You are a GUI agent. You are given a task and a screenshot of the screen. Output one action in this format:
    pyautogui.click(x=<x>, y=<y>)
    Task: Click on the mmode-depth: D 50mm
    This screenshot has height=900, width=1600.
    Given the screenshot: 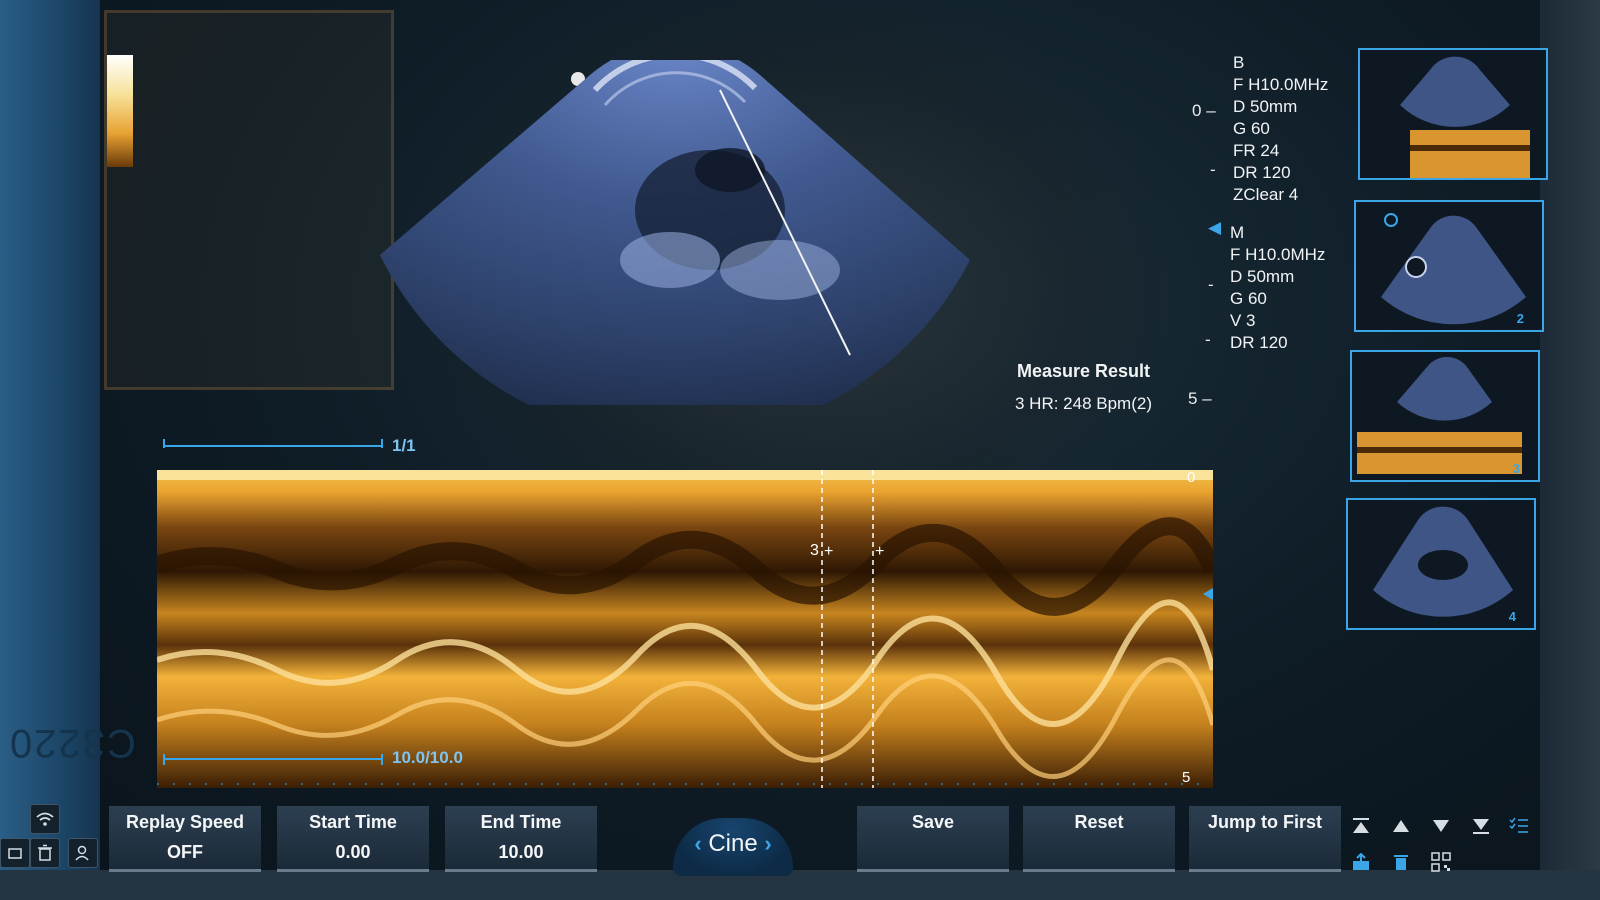 What is the action you would take?
    pyautogui.click(x=1262, y=276)
    